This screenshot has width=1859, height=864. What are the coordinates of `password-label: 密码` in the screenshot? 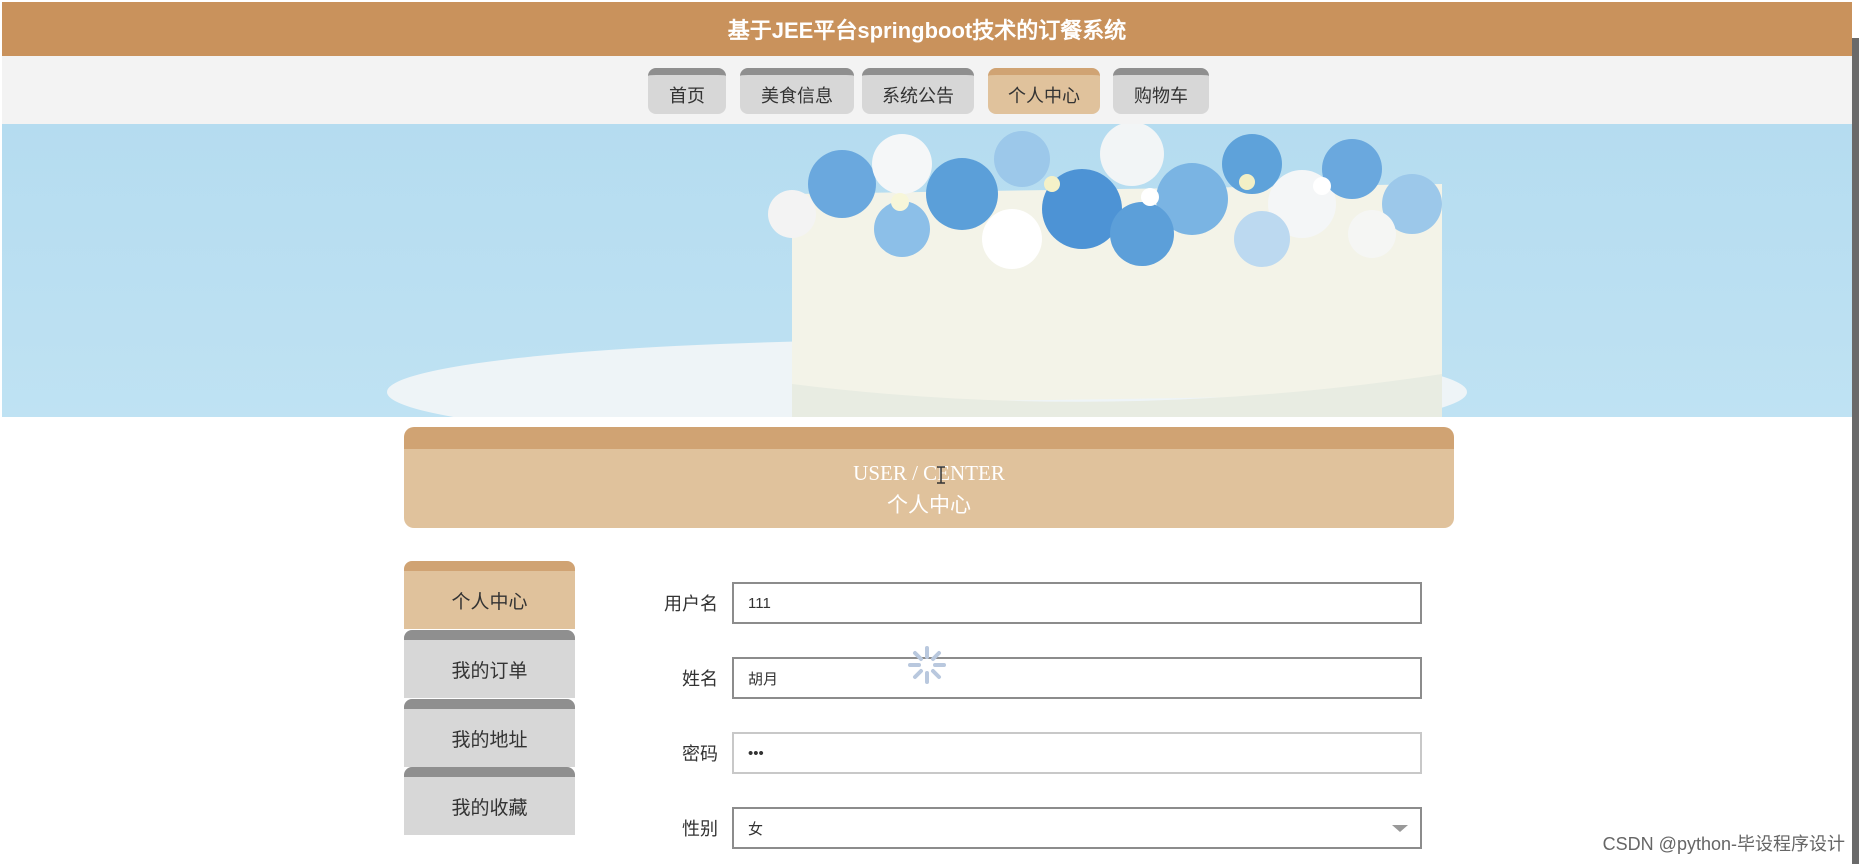 It's located at (700, 754).